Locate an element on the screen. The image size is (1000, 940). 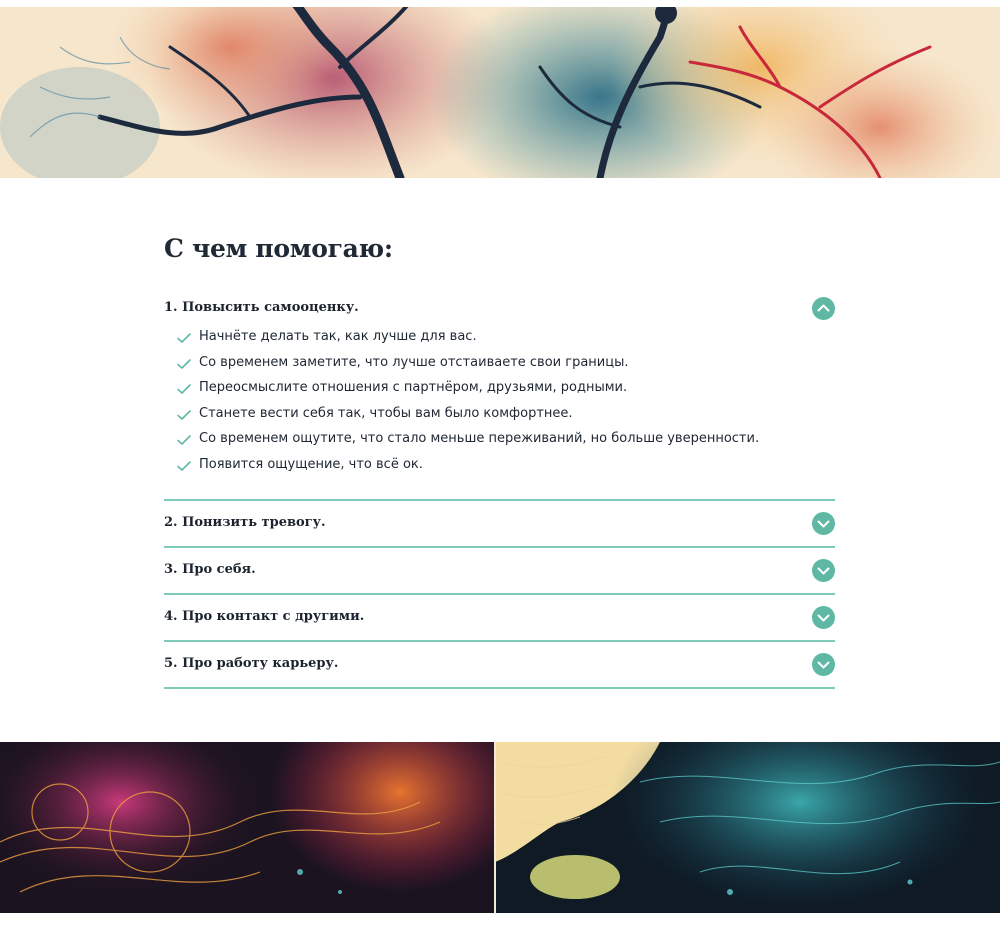
accordion-header: 1. Повысить самооценку. is located at coordinates (499, 304).